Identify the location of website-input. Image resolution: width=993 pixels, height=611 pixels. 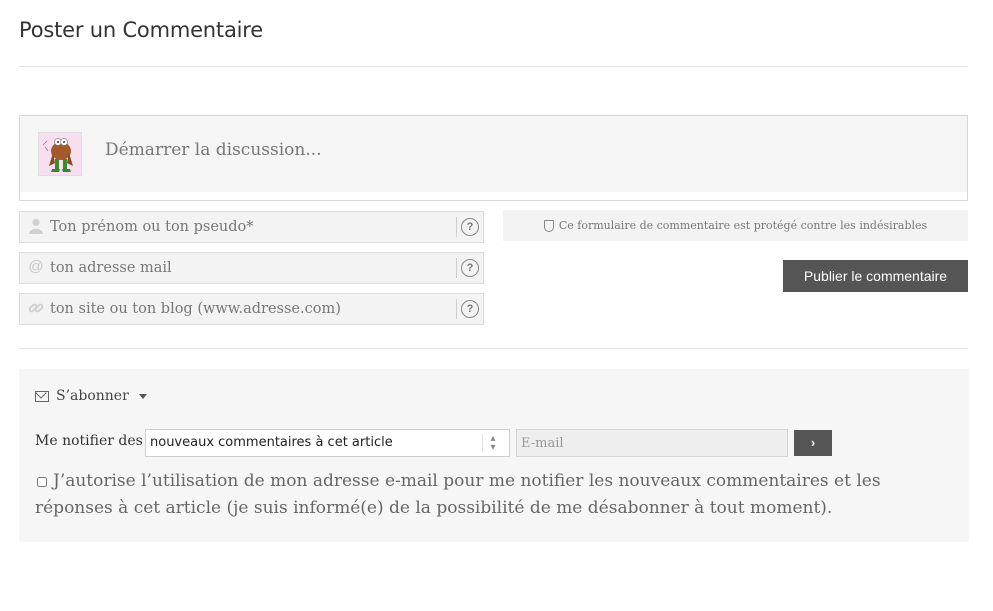
(250, 309).